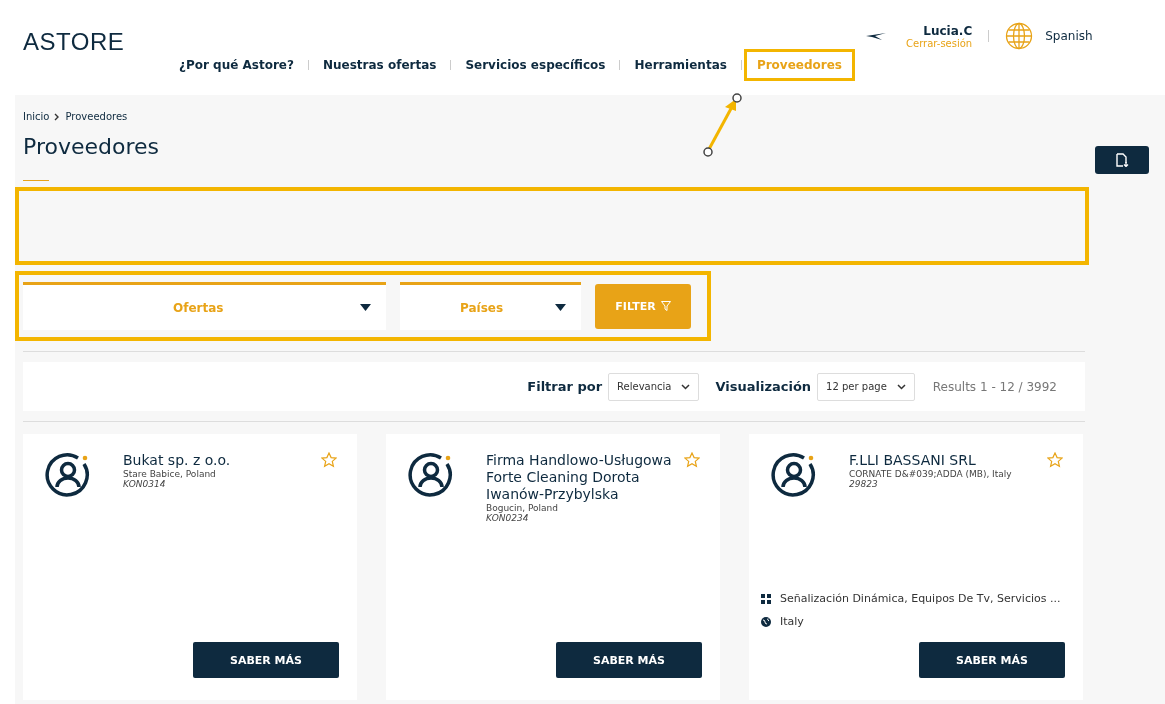 Image resolution: width=1165 pixels, height=704 pixels. I want to click on airplane-icon, so click(876, 36).